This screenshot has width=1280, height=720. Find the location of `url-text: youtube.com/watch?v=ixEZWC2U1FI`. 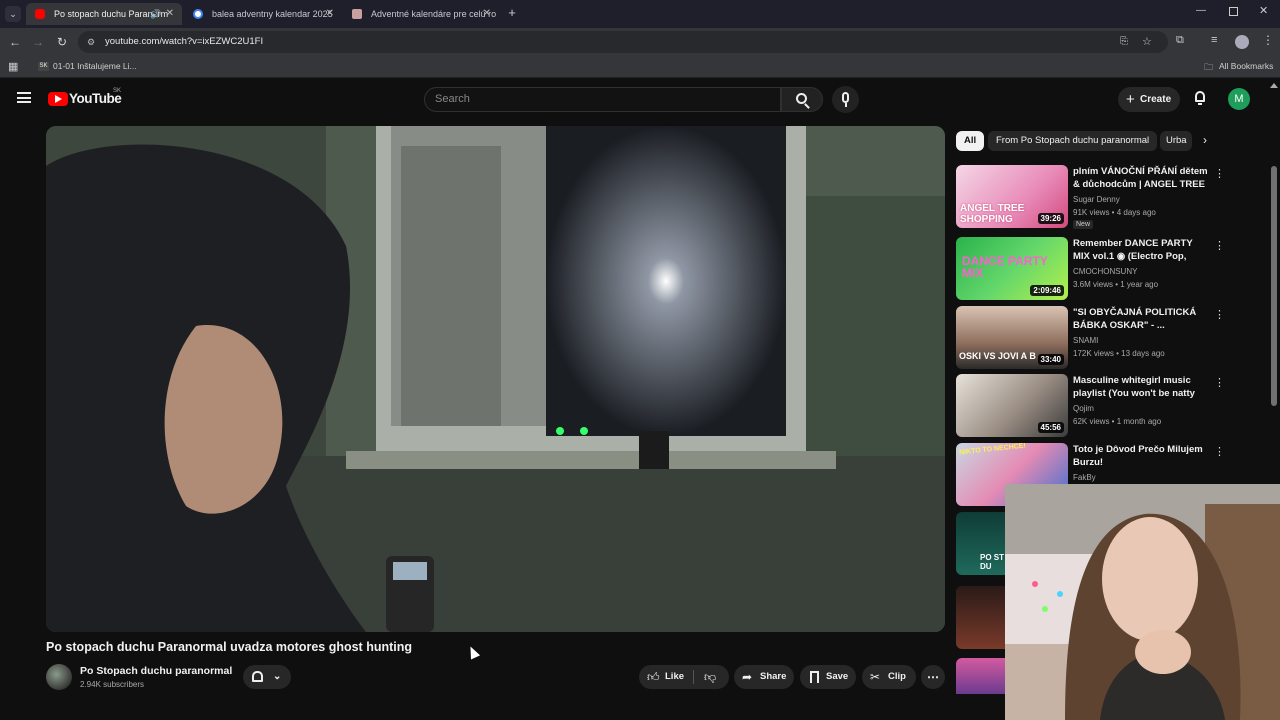

url-text: youtube.com/watch?v=ixEZWC2U1FI is located at coordinates (184, 41).